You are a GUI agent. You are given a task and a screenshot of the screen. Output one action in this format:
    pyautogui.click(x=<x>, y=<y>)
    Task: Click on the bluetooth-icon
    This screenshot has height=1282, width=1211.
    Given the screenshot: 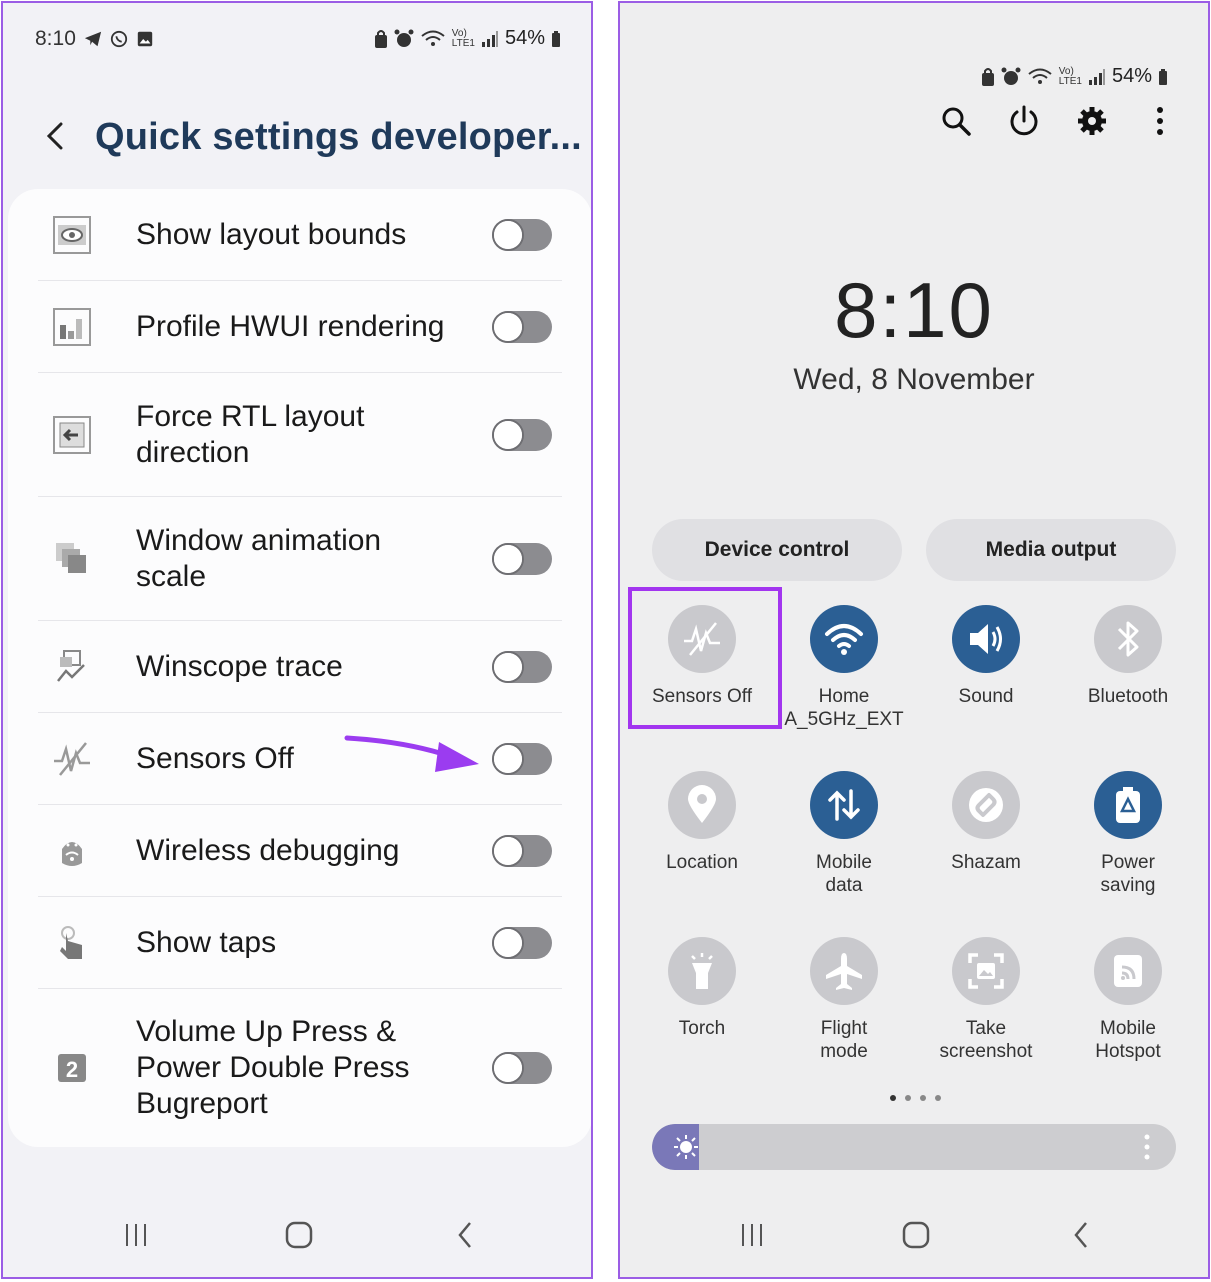 What is the action you would take?
    pyautogui.click(x=1128, y=639)
    